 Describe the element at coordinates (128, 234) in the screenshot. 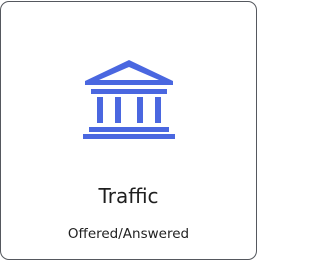

I see `tile-subtitle: Offered/Answered` at that location.